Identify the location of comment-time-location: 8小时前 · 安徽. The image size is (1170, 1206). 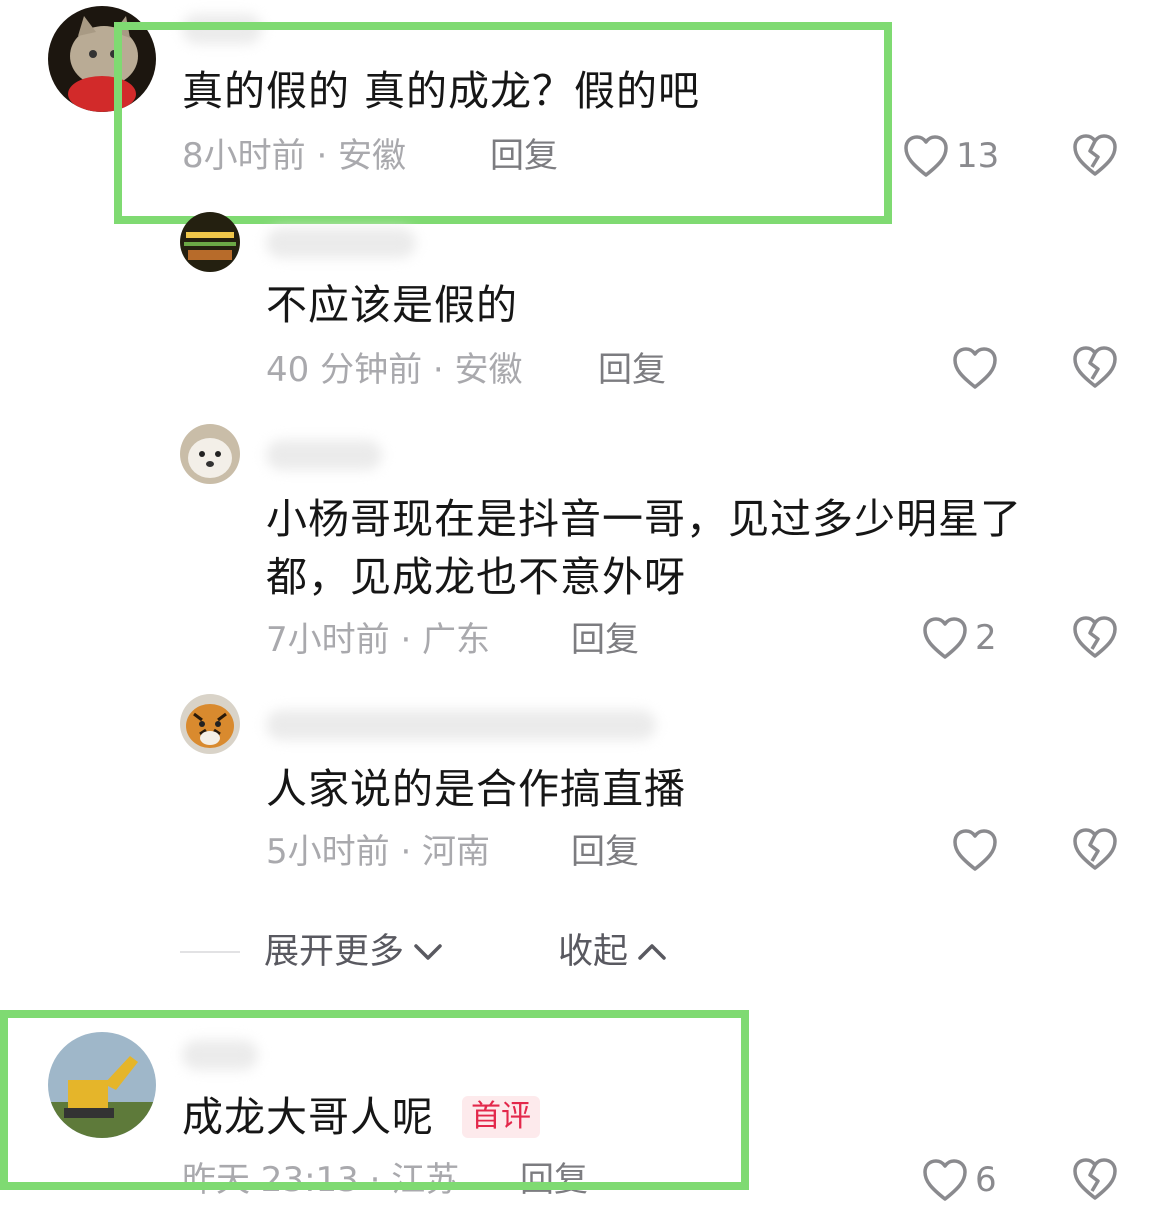
(294, 156).